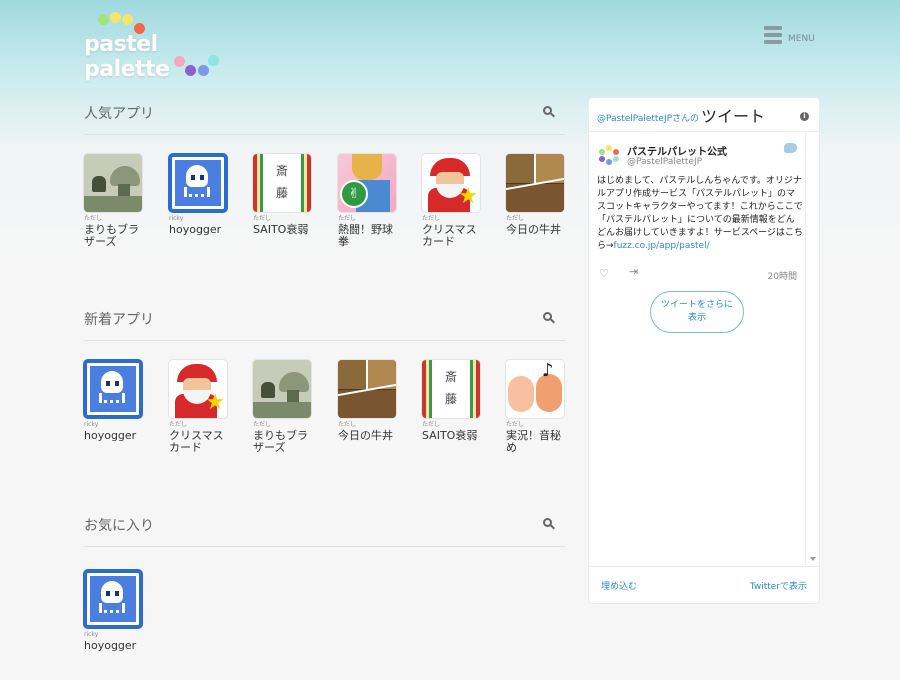 The width and height of the screenshot is (900, 680). What do you see at coordinates (127, 57) in the screenshot?
I see `logo-text: pastel palette` at bounding box center [127, 57].